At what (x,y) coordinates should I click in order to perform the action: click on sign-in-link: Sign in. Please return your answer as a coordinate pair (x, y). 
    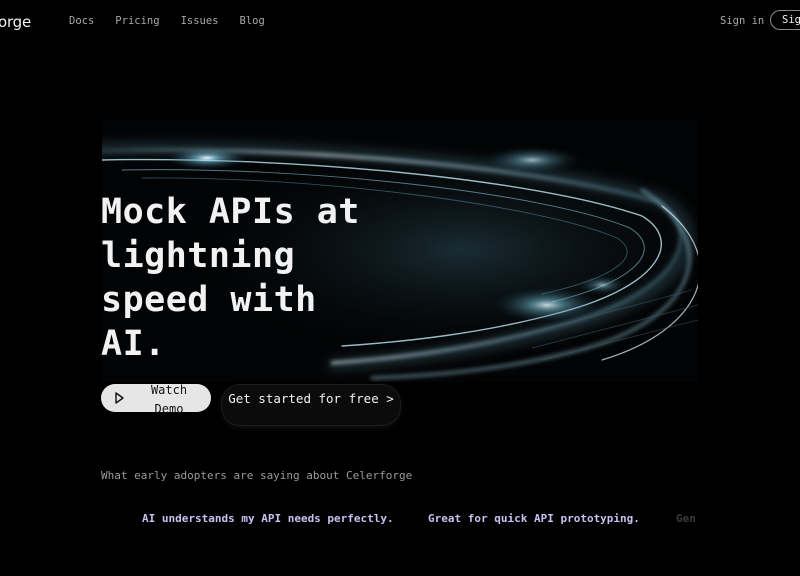
    Looking at the image, I should click on (742, 21).